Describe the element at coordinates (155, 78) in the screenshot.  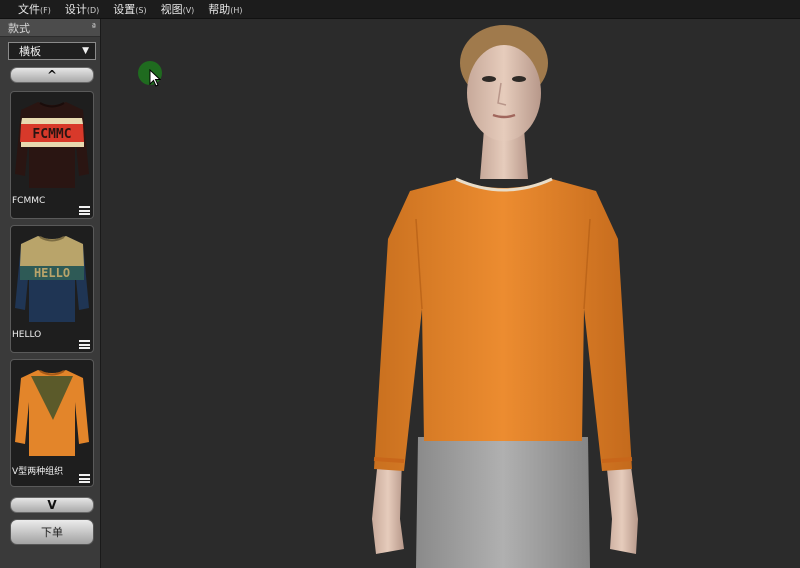
I see `cursor-arrow-icon` at that location.